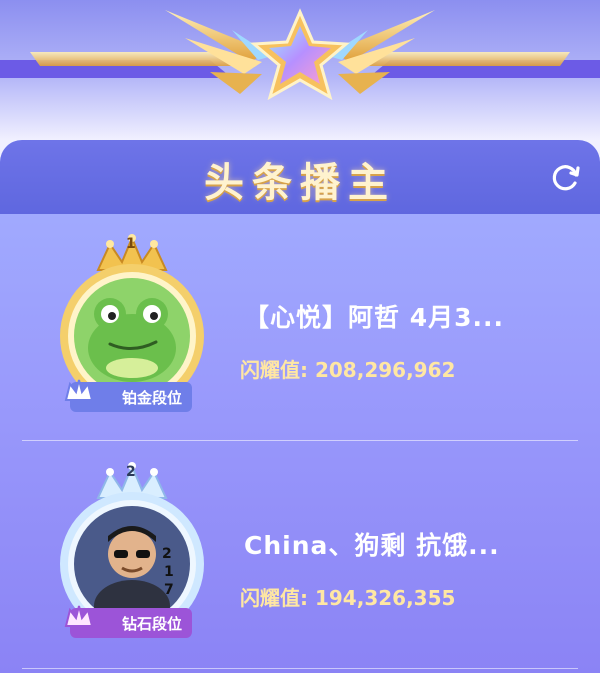 The width and height of the screenshot is (600, 673). Describe the element at coordinates (132, 325) in the screenshot. I see `avatar: 铂金段位 1` at that location.